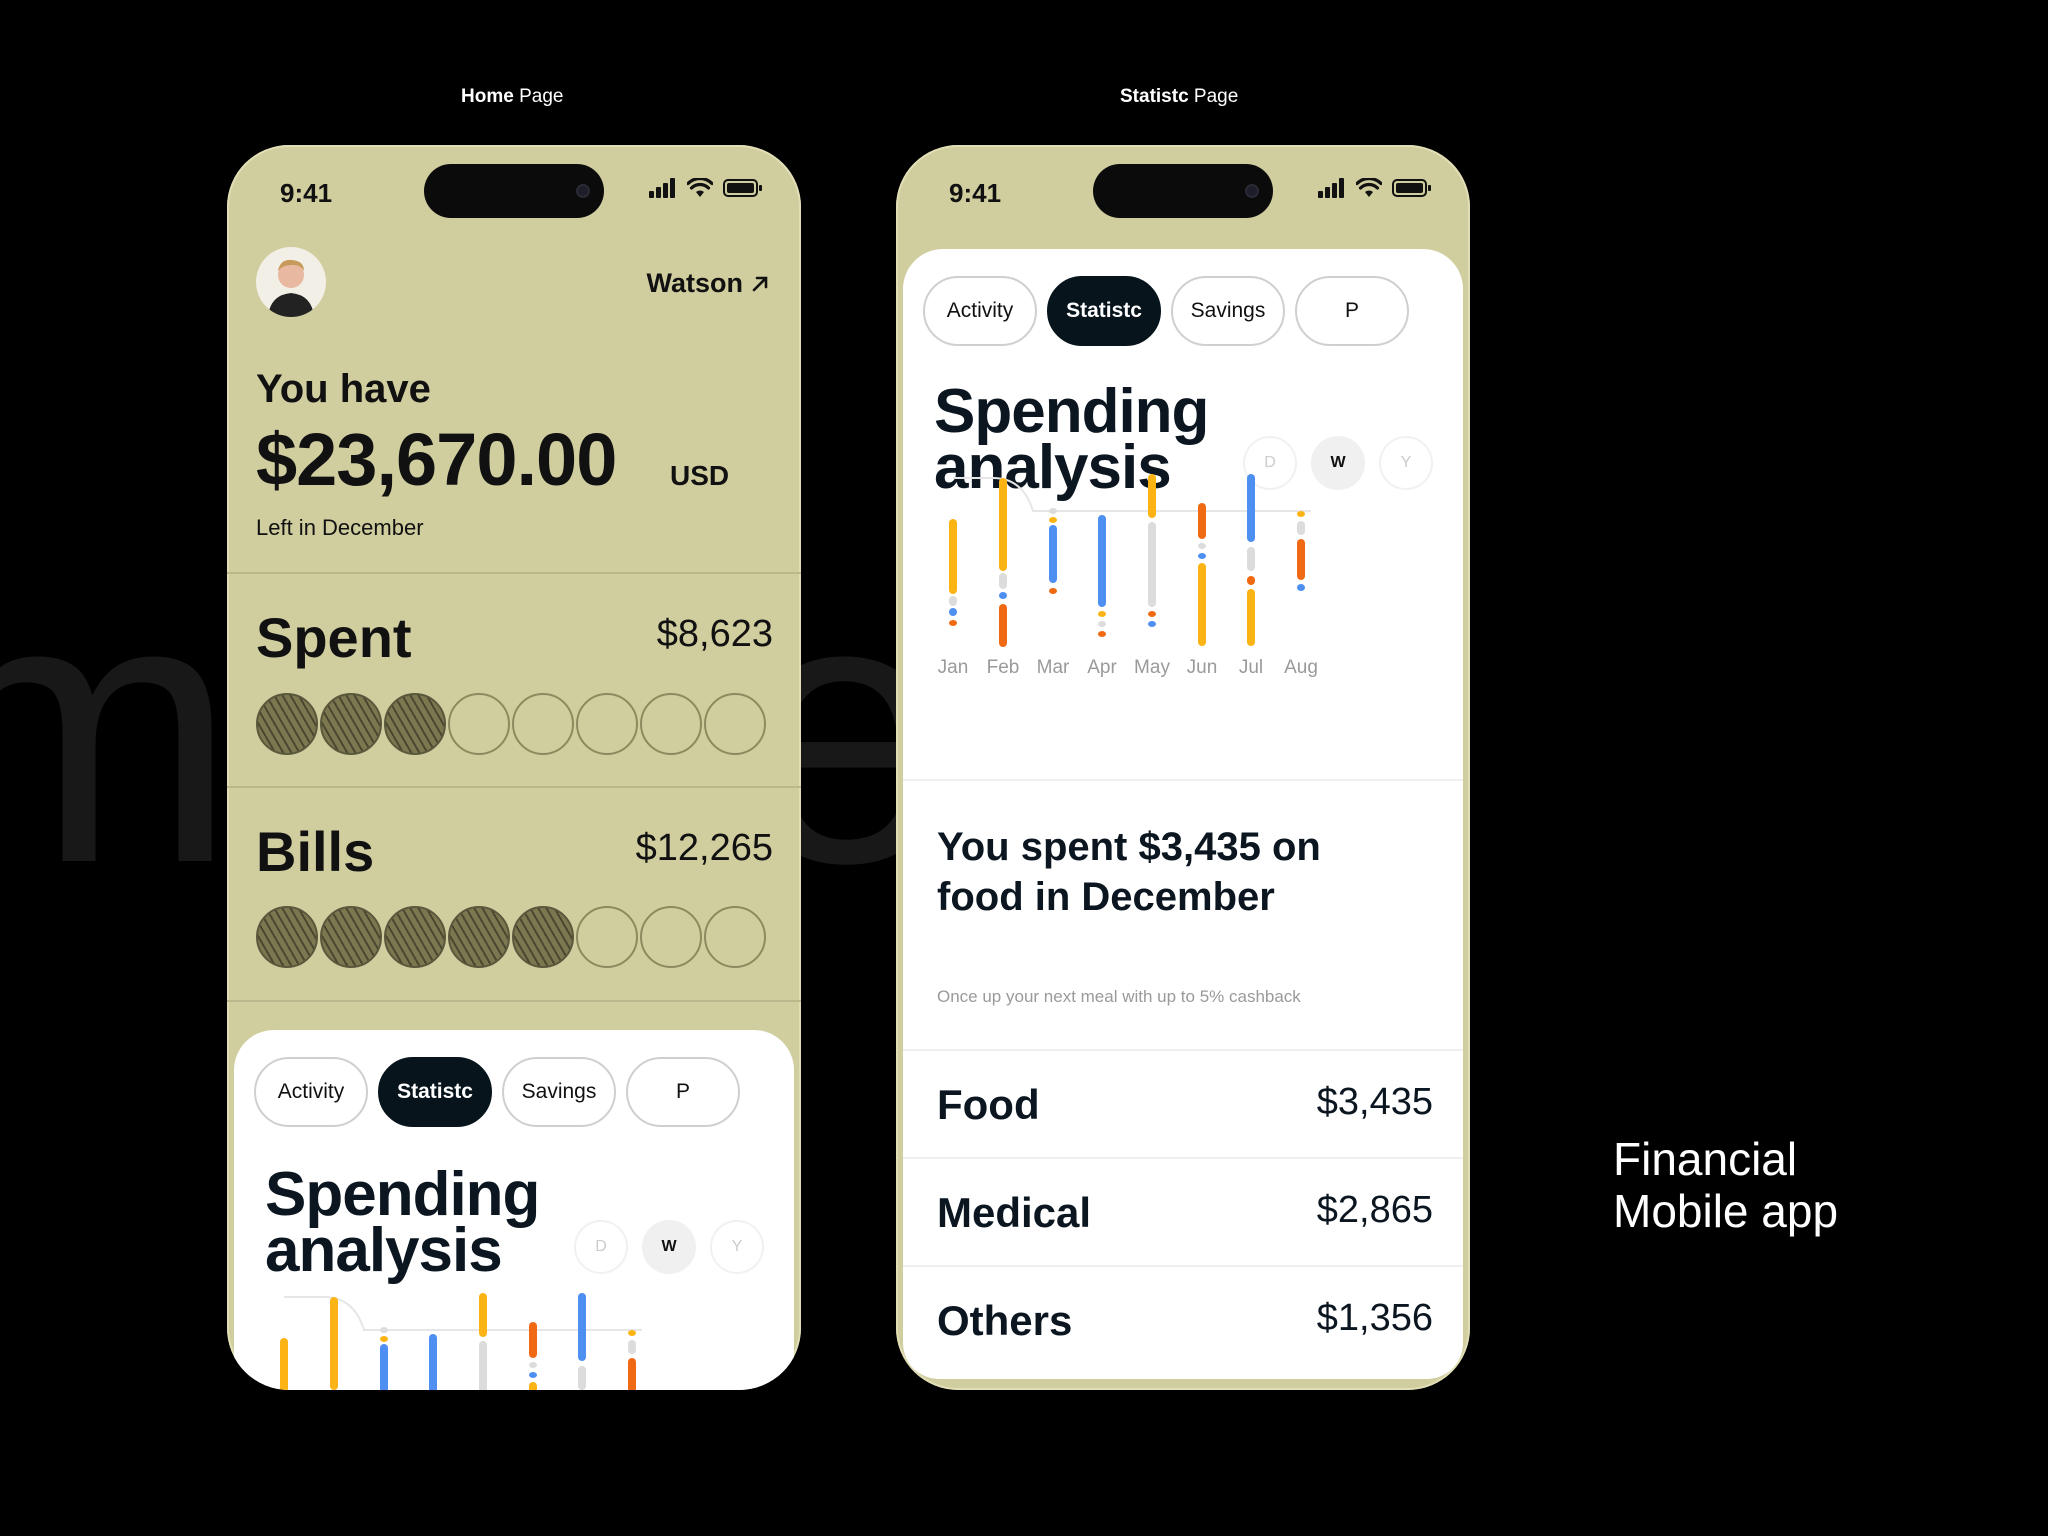 Image resolution: width=2048 pixels, height=1536 pixels. I want to click on category-value: $3,435, so click(1374, 1102).